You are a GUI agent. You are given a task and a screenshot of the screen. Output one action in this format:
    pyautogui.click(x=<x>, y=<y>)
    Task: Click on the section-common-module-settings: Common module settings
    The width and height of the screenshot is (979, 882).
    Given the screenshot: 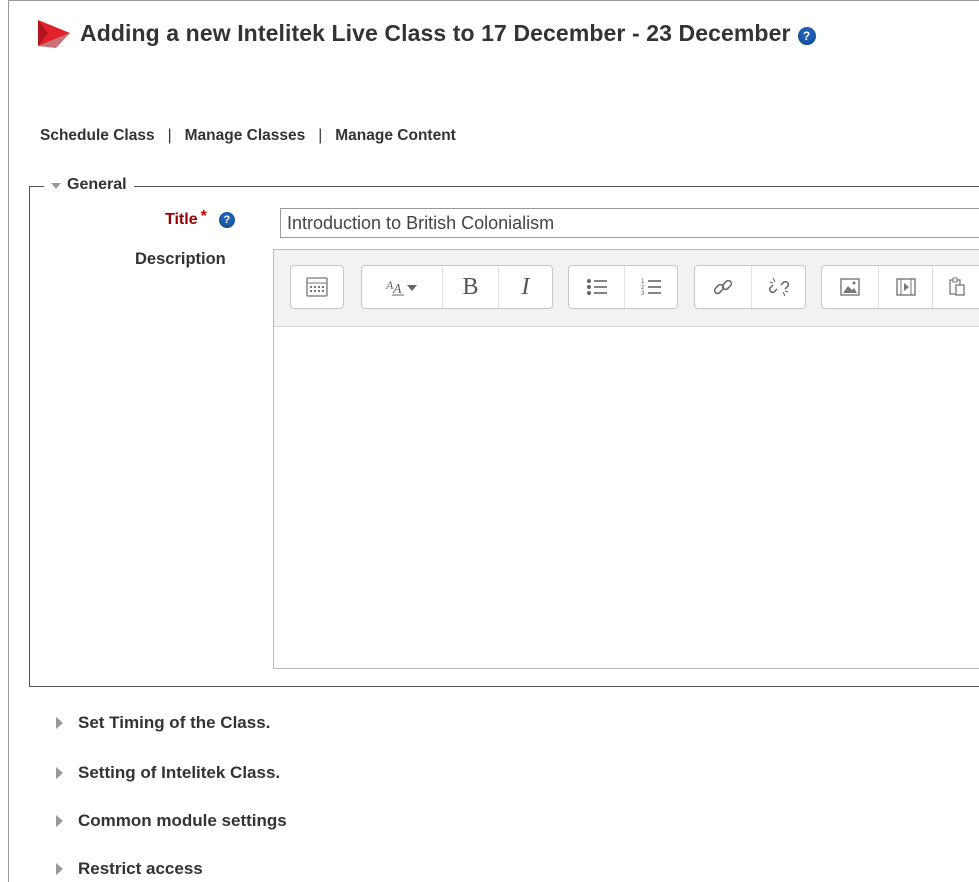 What is the action you would take?
    pyautogui.click(x=171, y=821)
    